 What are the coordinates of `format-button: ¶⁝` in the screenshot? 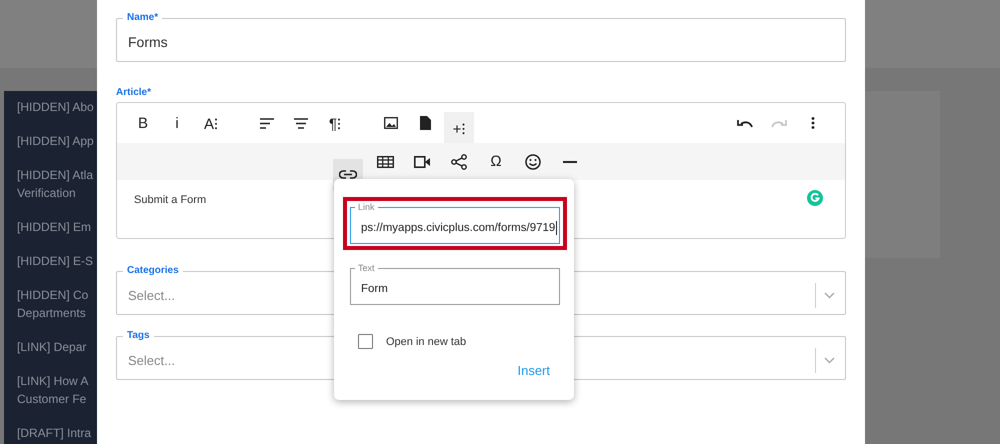 It's located at (335, 123).